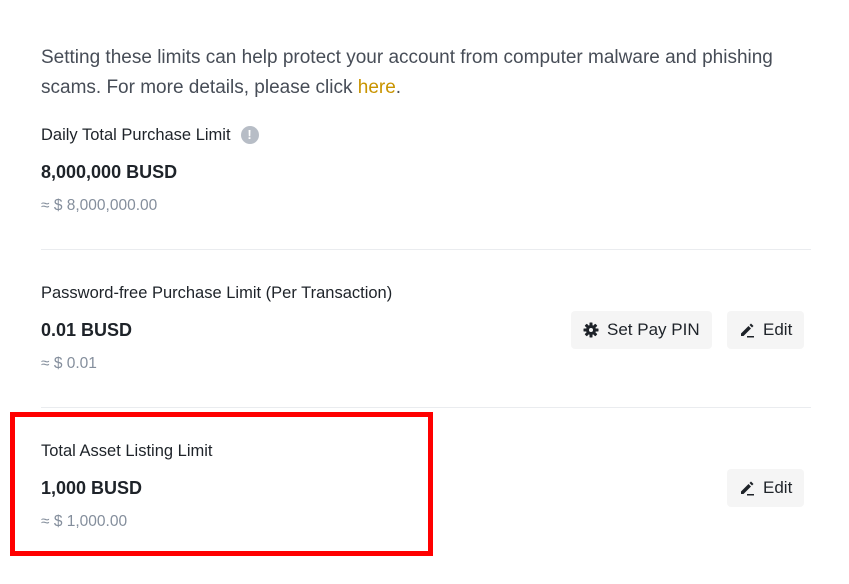  I want to click on edit-asset-listing-limit-button: Edit, so click(766, 488).